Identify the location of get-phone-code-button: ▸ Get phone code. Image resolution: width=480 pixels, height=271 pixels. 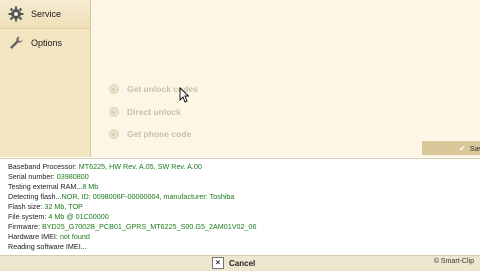
(150, 134).